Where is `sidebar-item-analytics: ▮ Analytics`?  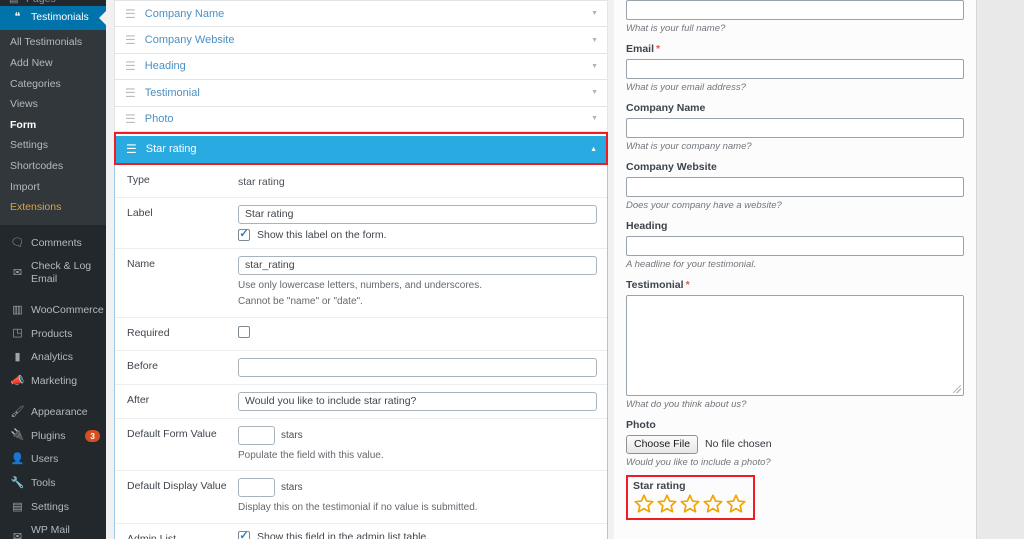
sidebar-item-analytics: ▮ Analytics is located at coordinates (53, 358).